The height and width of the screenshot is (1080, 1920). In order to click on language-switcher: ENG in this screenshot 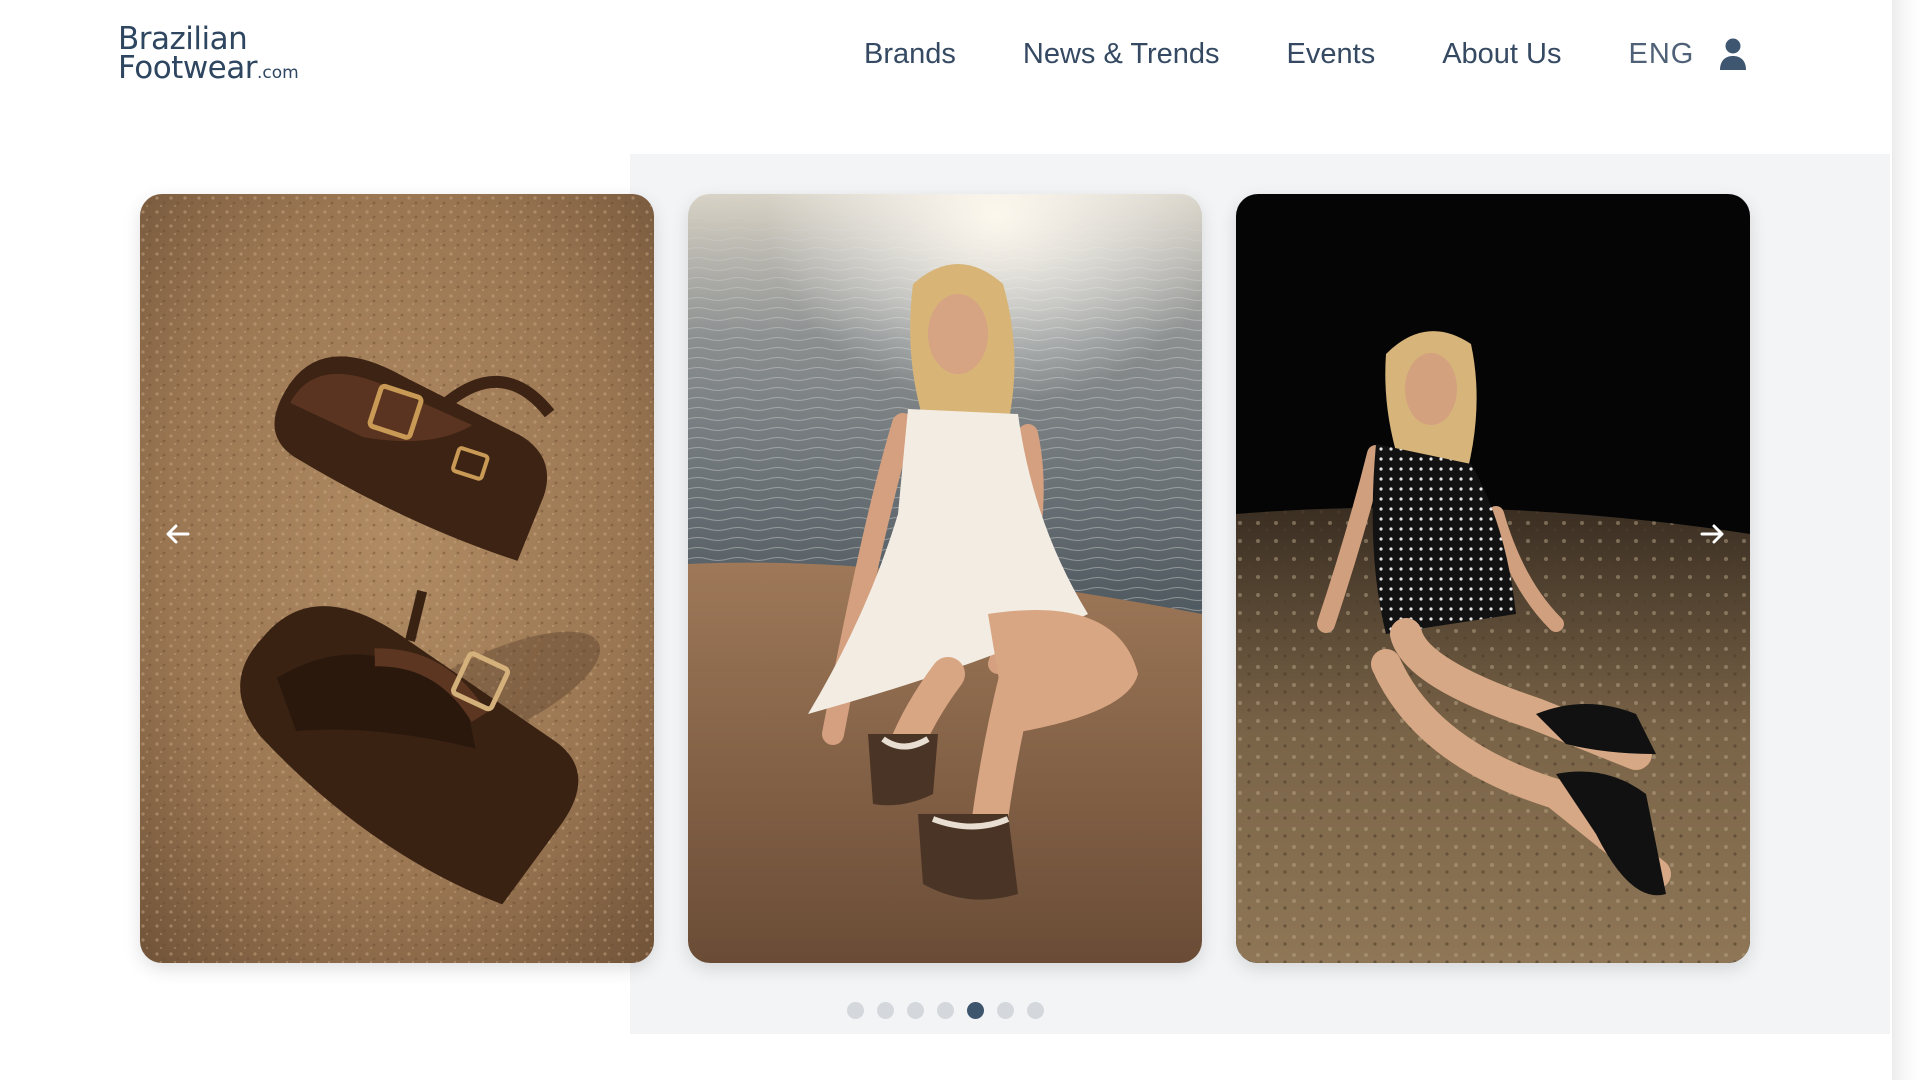, I will do `click(1662, 54)`.